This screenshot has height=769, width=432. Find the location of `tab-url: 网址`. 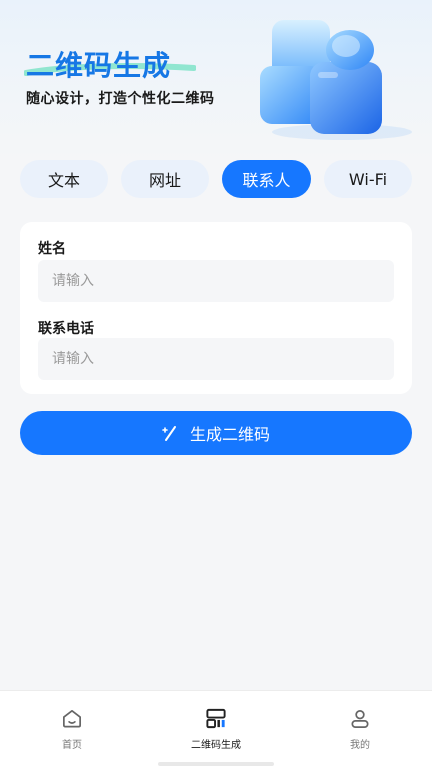

tab-url: 网址 is located at coordinates (165, 179).